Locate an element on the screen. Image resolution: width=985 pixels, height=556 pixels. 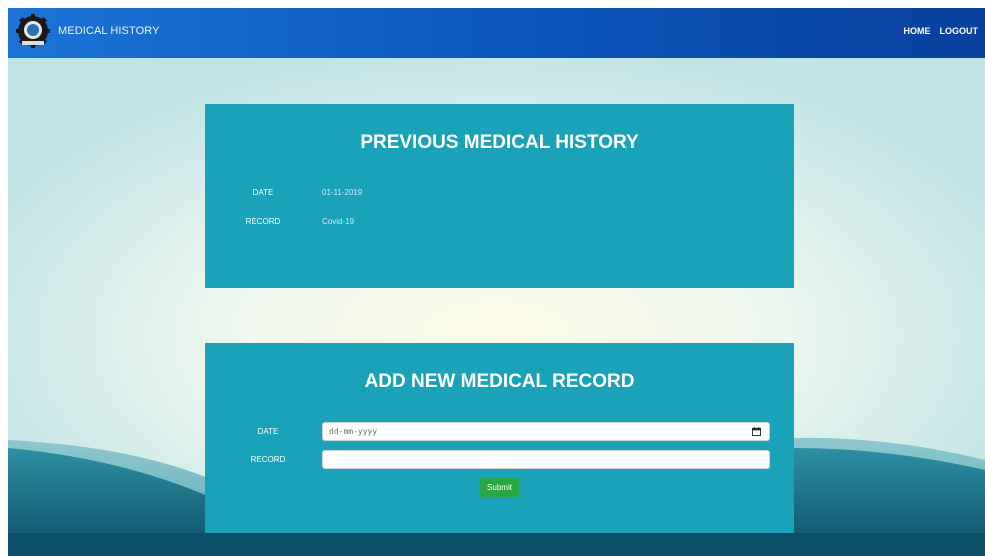
previous-date-value: 01-11-2019 is located at coordinates (342, 192).